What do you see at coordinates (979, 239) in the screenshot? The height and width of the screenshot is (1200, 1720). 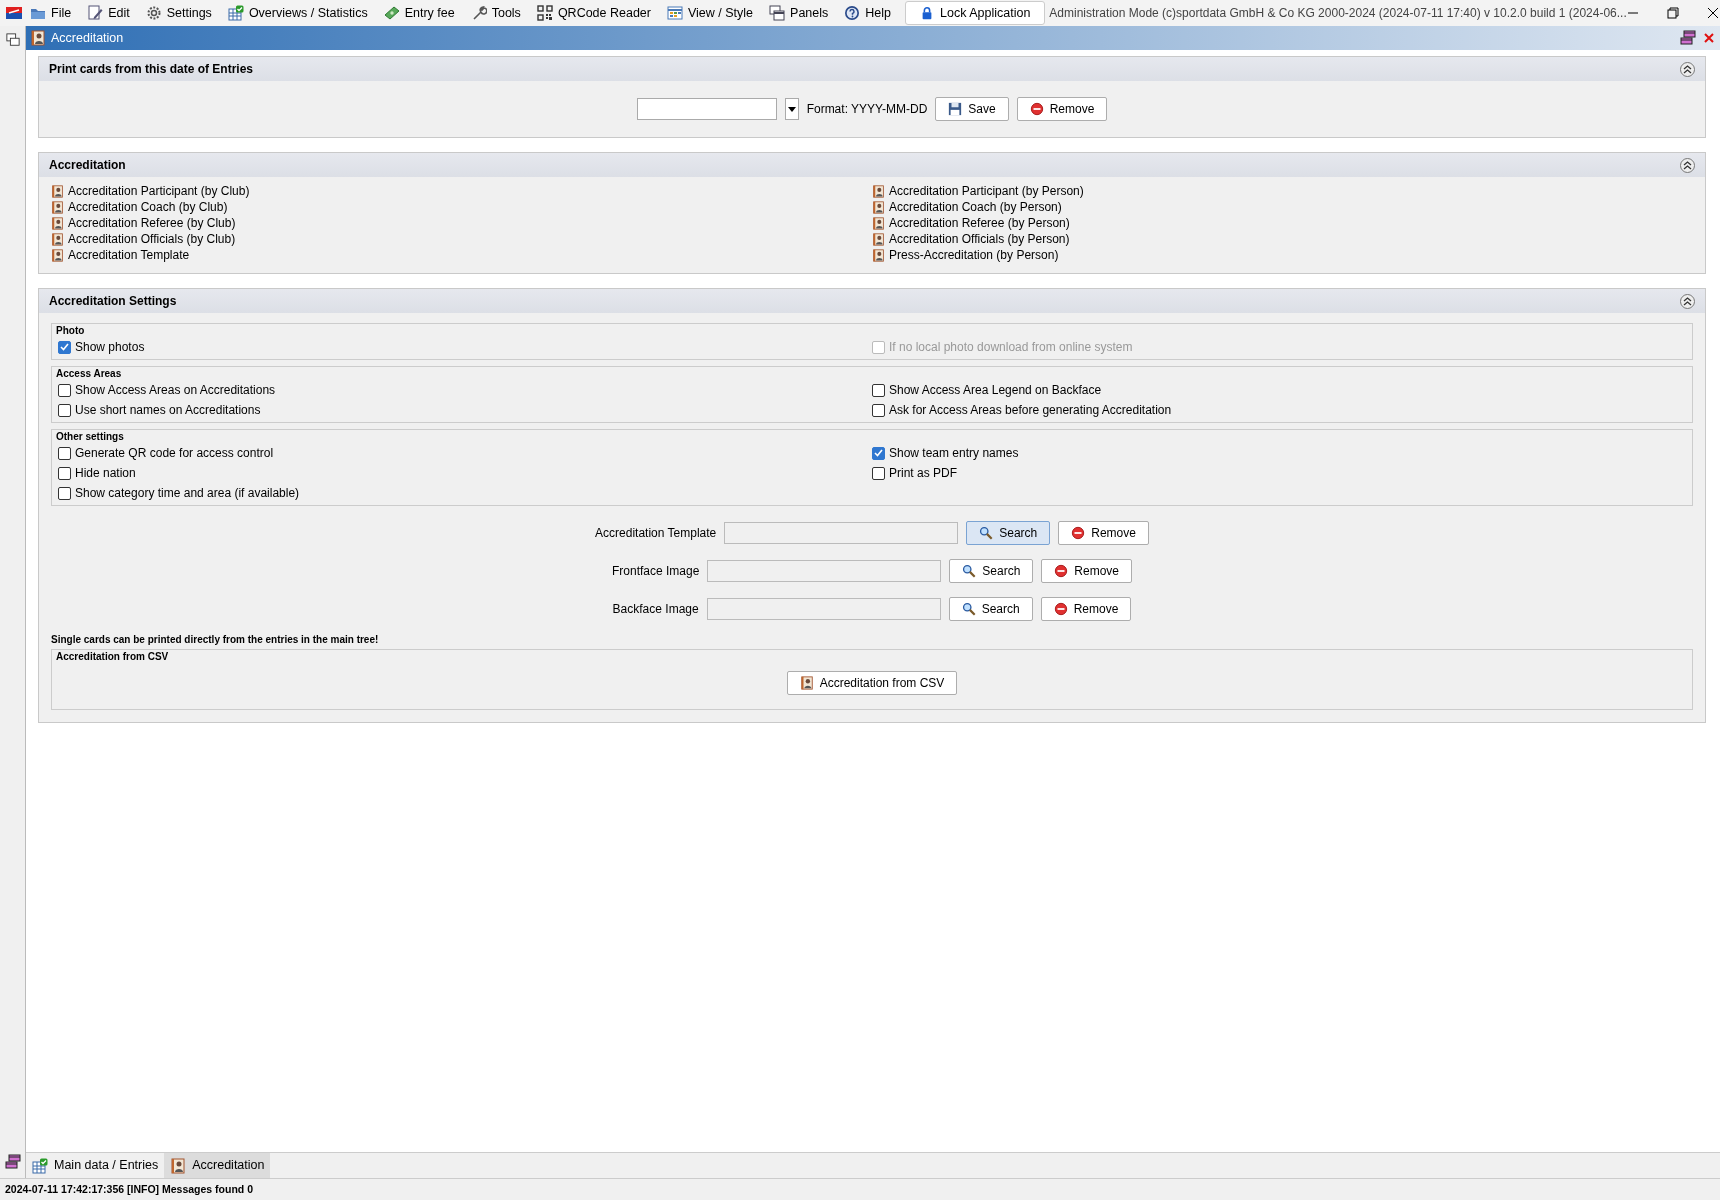 I see `report-link: Accreditation Officials (by Person)` at bounding box center [979, 239].